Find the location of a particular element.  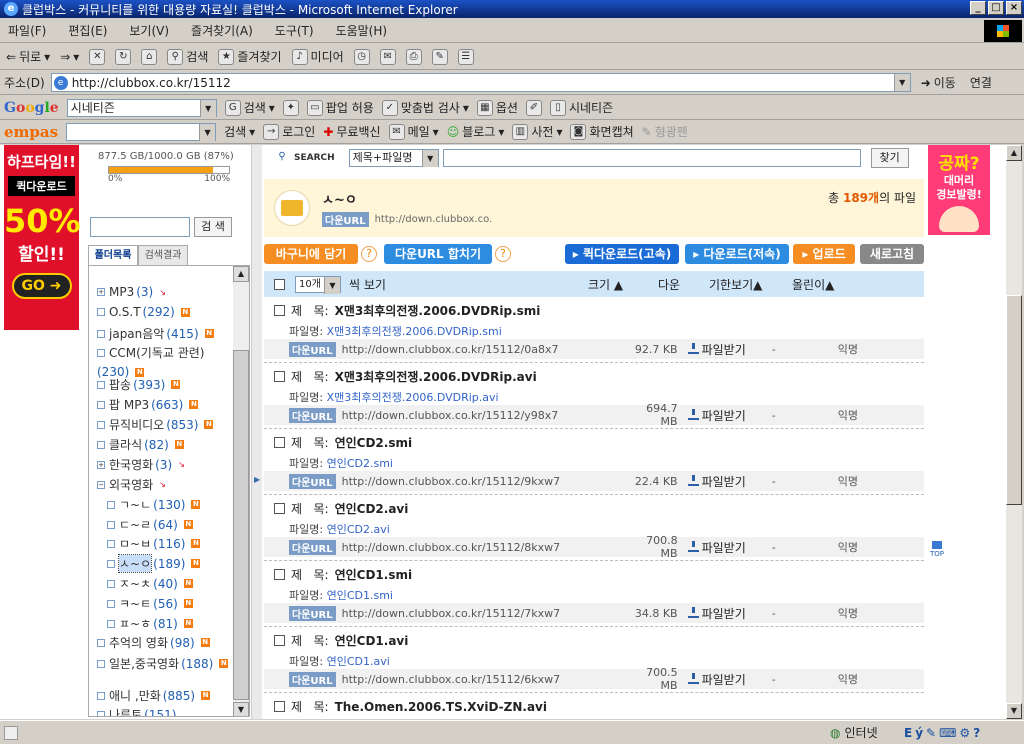

folder-item: 애니 ,만화 (885) N is located at coordinates (154, 695).